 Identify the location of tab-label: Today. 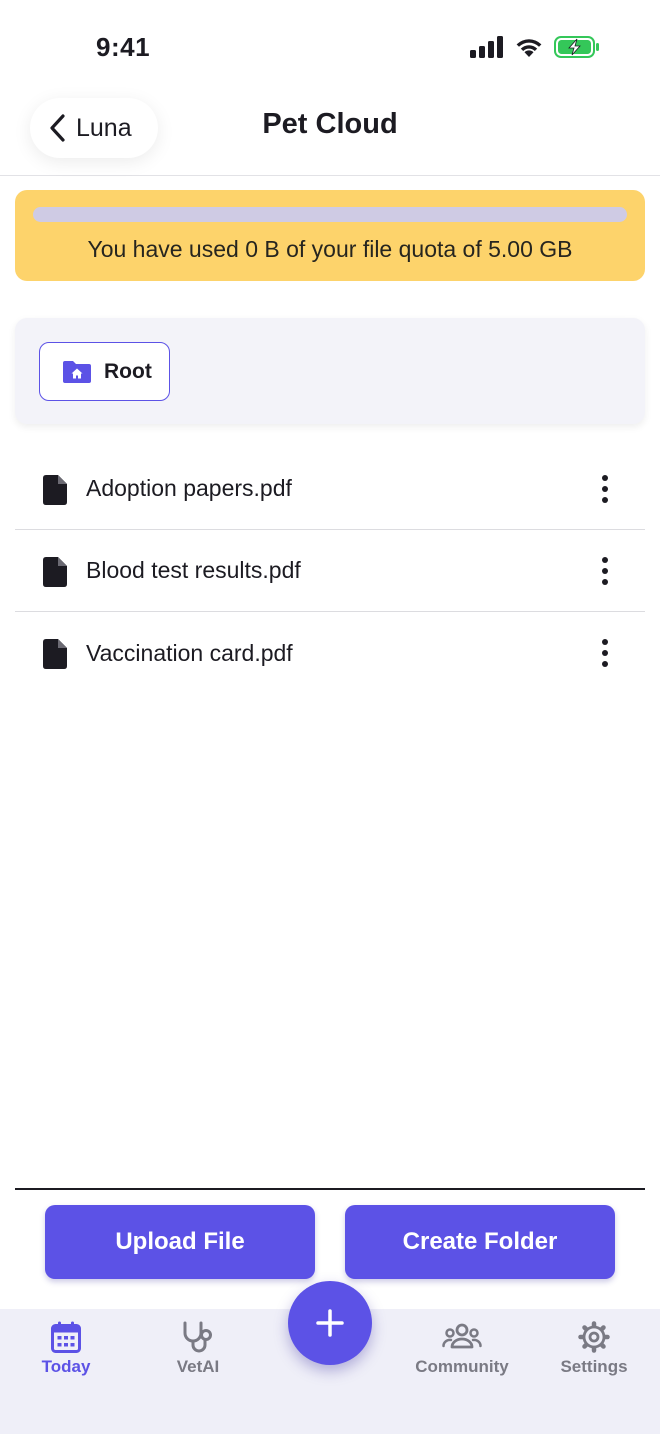
(66, 1366).